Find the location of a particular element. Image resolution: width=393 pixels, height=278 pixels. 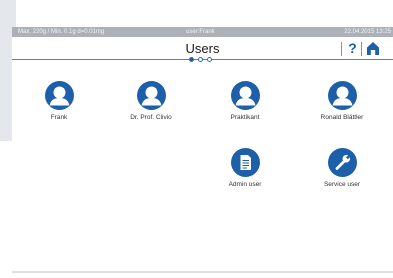

user-tile-frank: Frank is located at coordinates (59, 103).